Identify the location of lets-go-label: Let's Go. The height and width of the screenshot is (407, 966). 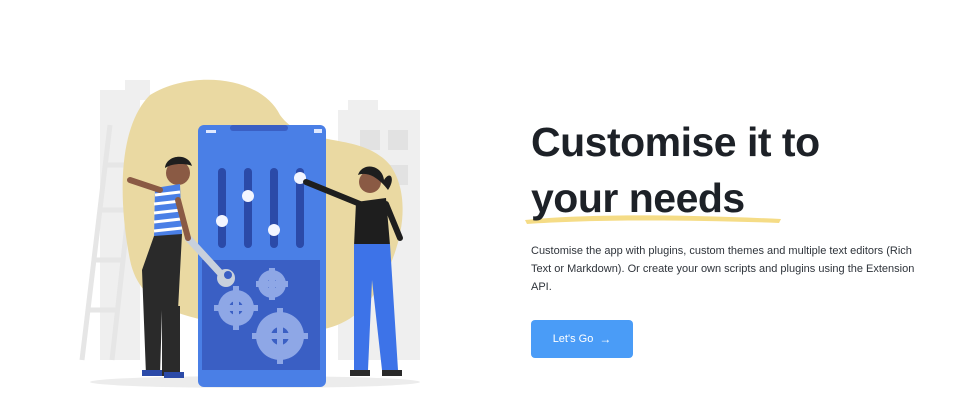
(573, 339).